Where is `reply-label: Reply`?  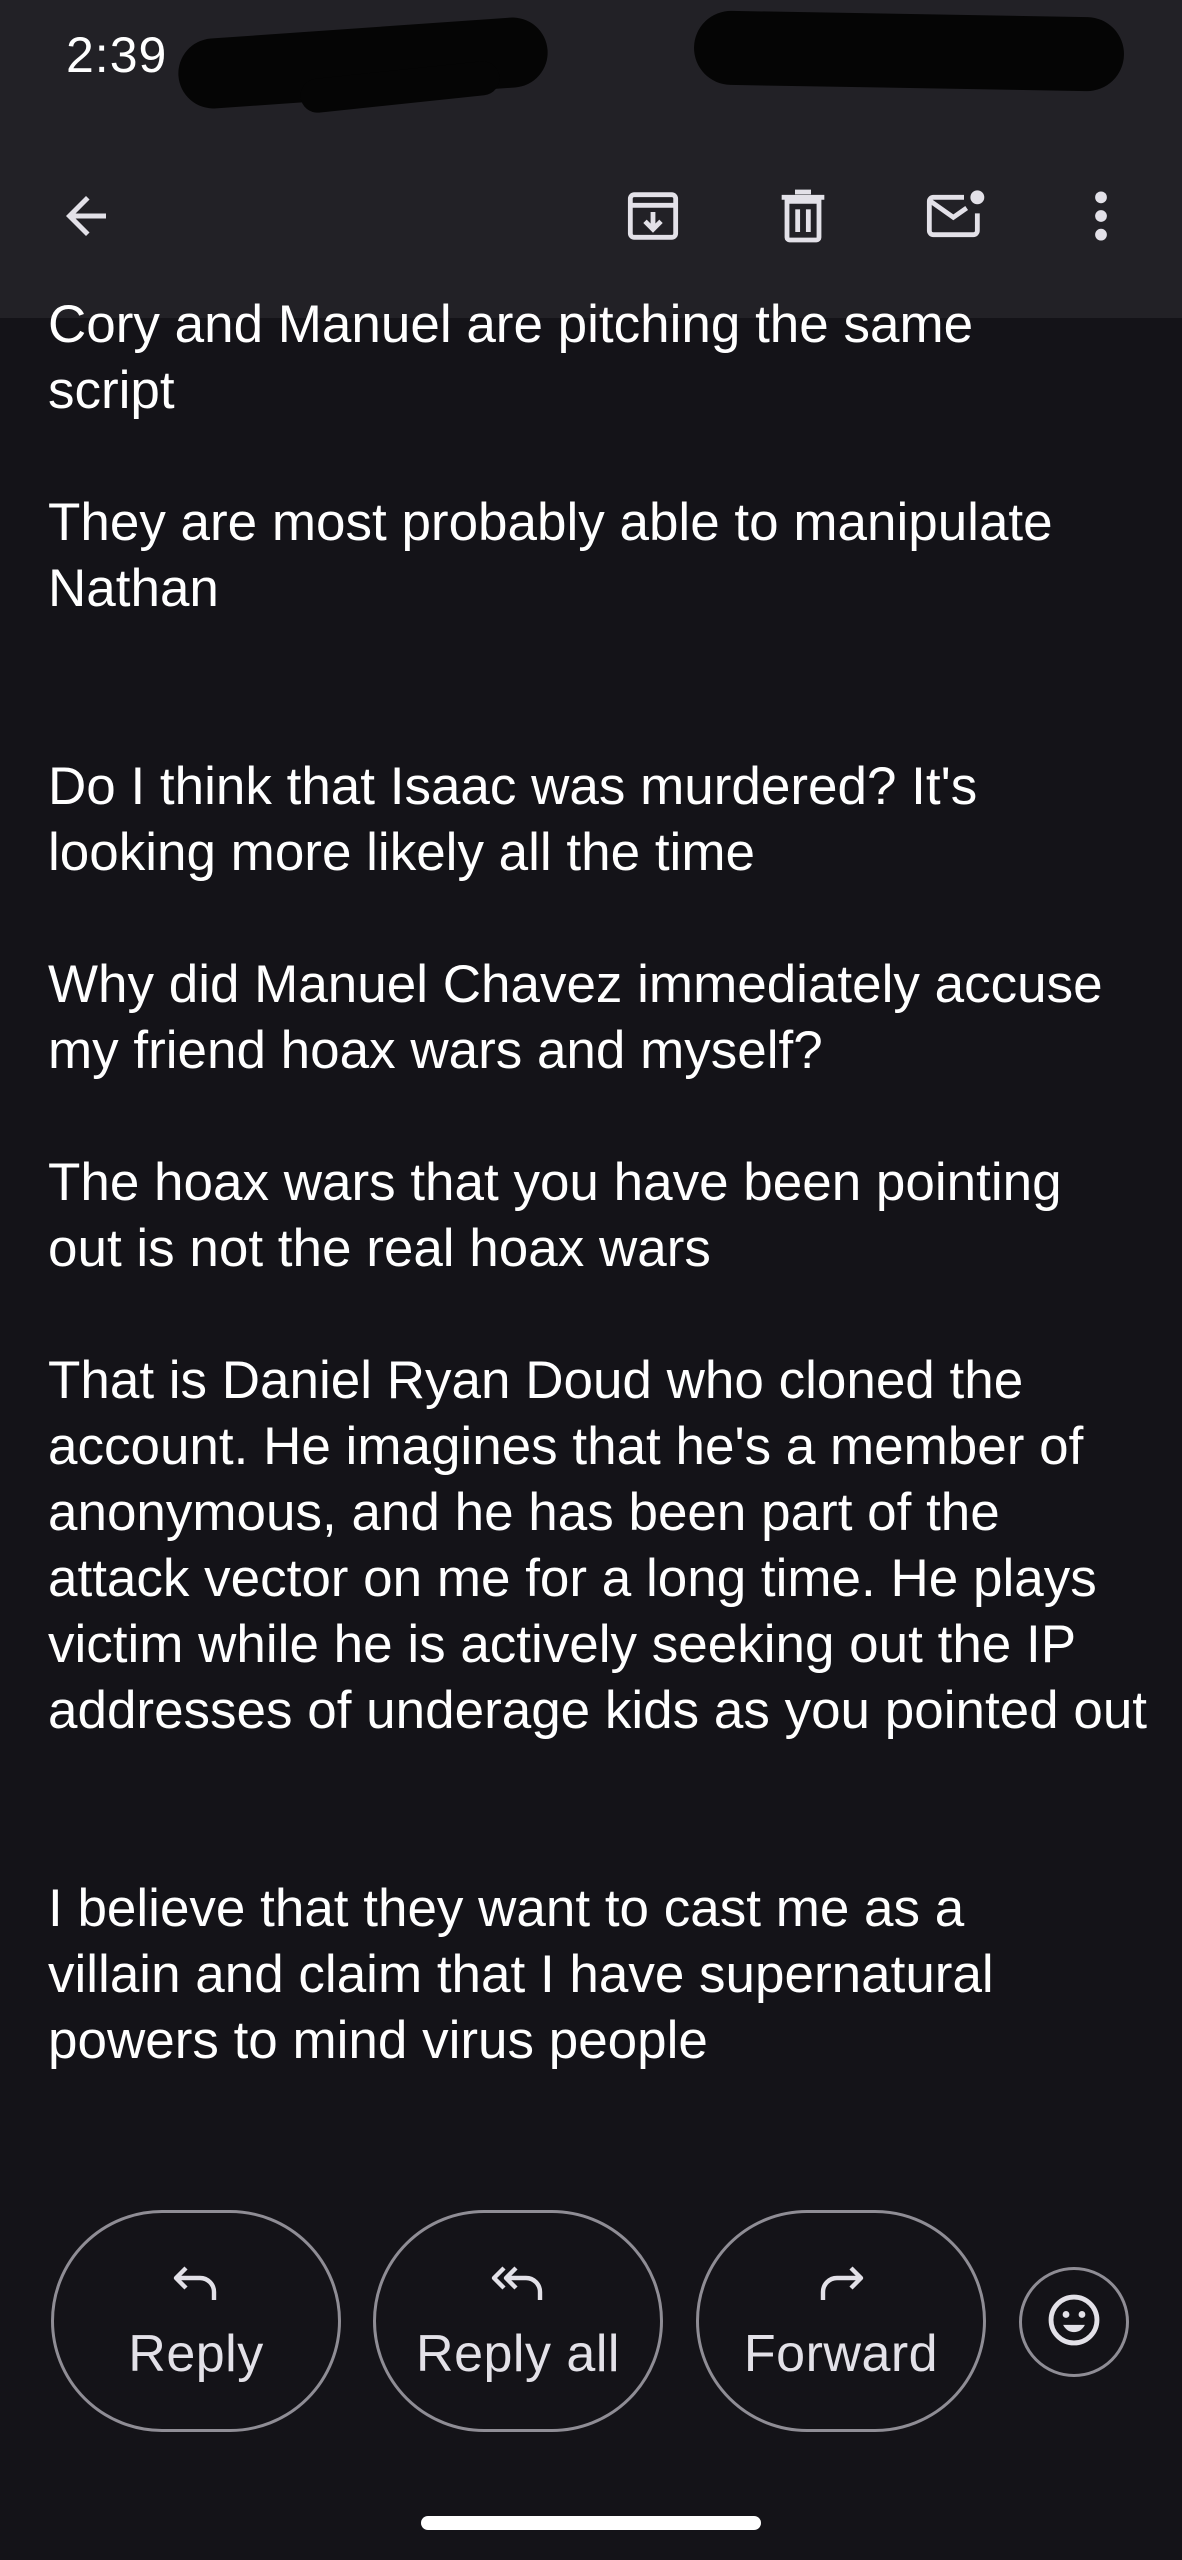 reply-label: Reply is located at coordinates (196, 2354).